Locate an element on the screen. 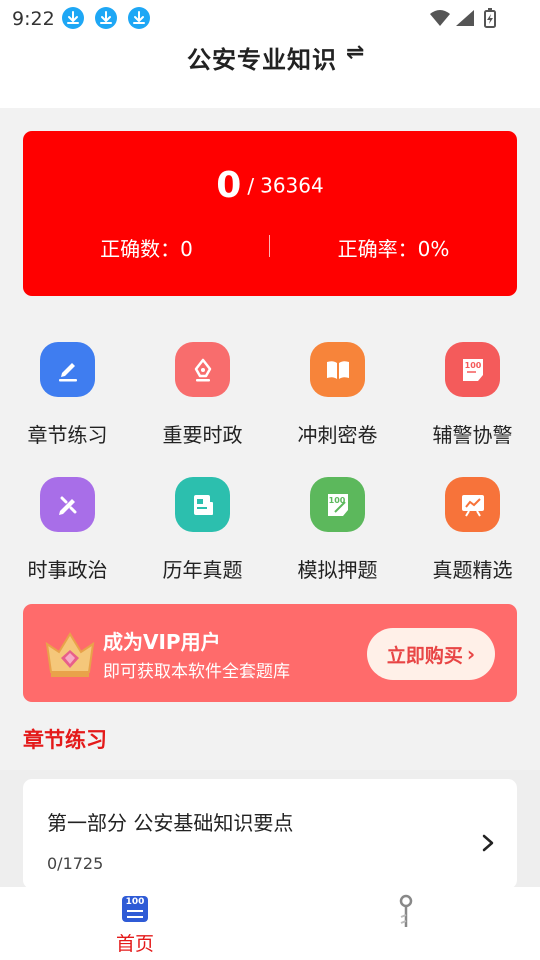 The width and height of the screenshot is (540, 960). tab-bar: 100 首页 is located at coordinates (270, 923).